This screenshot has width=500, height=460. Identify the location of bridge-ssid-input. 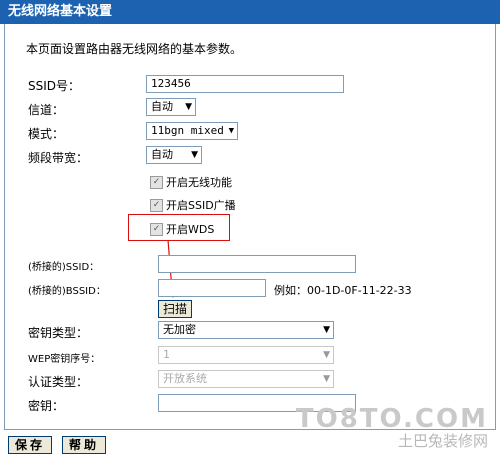
(257, 264).